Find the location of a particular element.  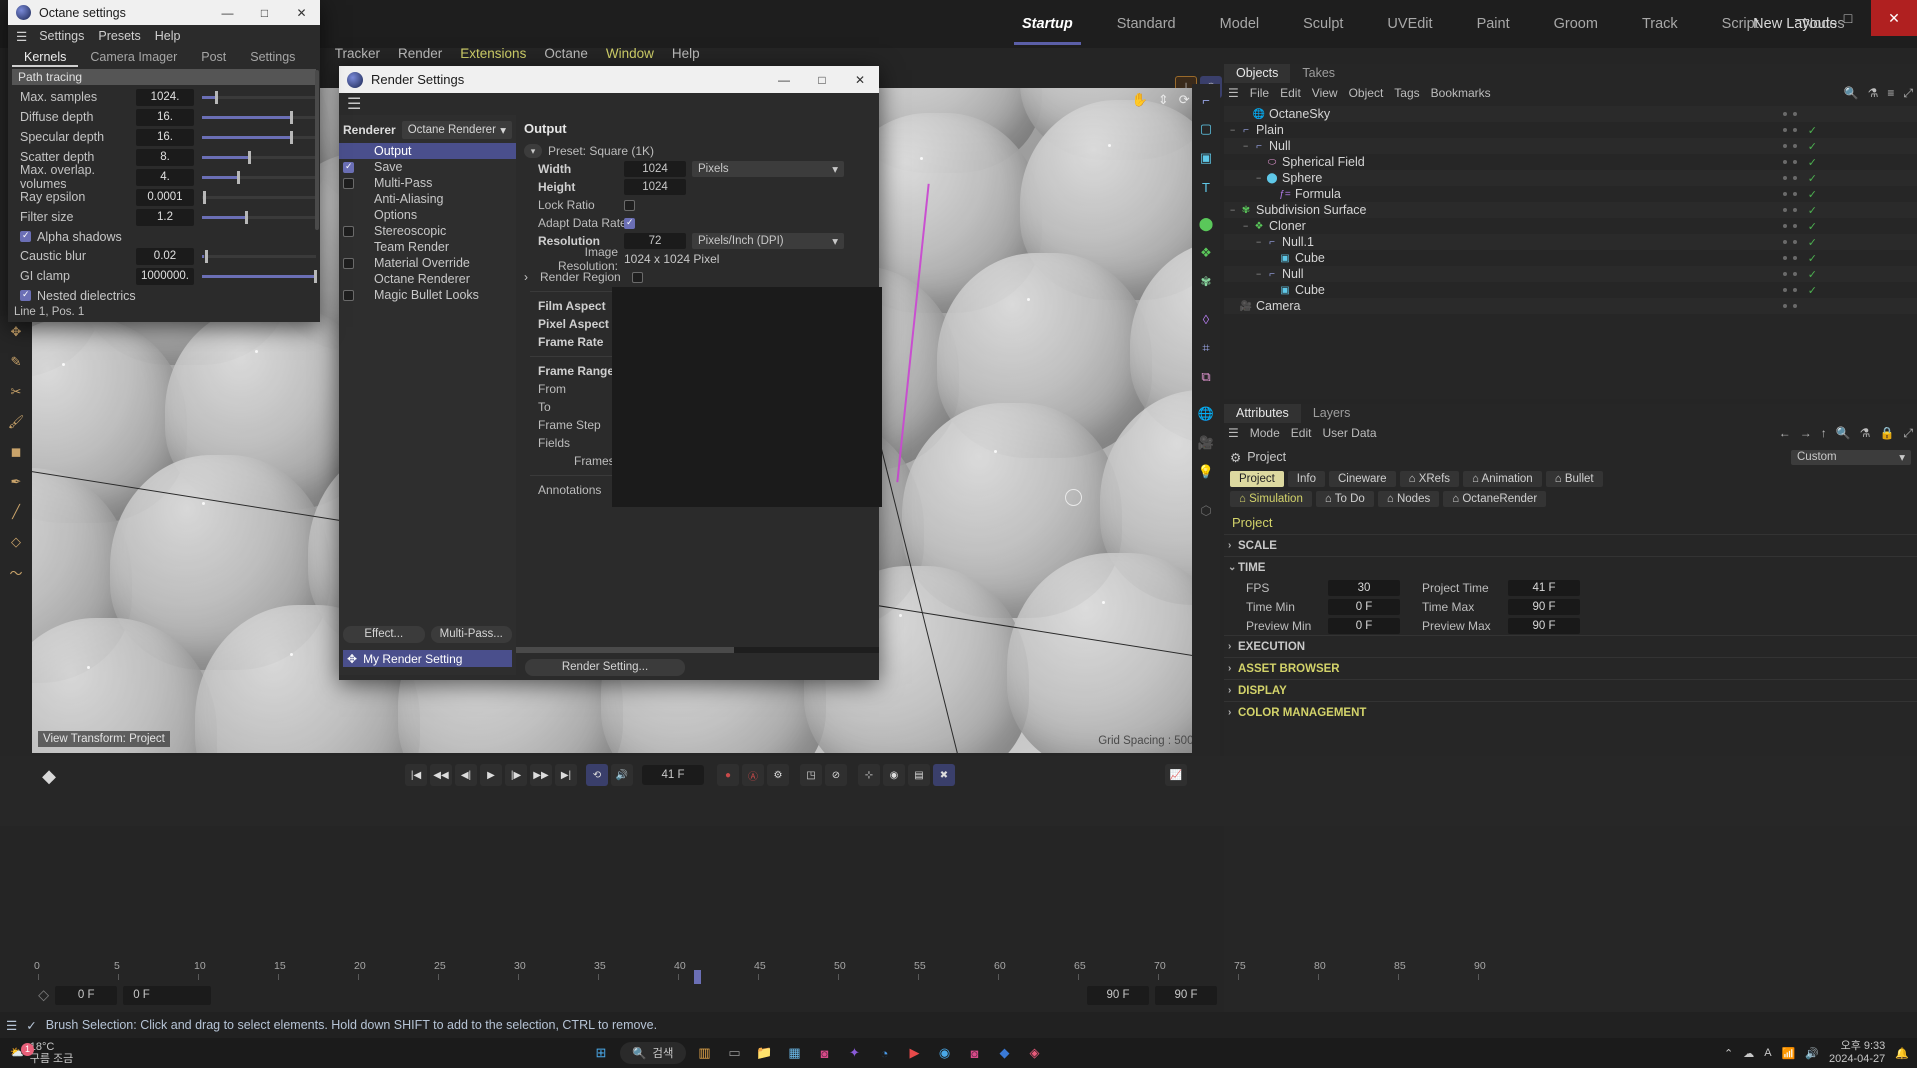

chevron-right-icon: › is located at coordinates (529, 277).